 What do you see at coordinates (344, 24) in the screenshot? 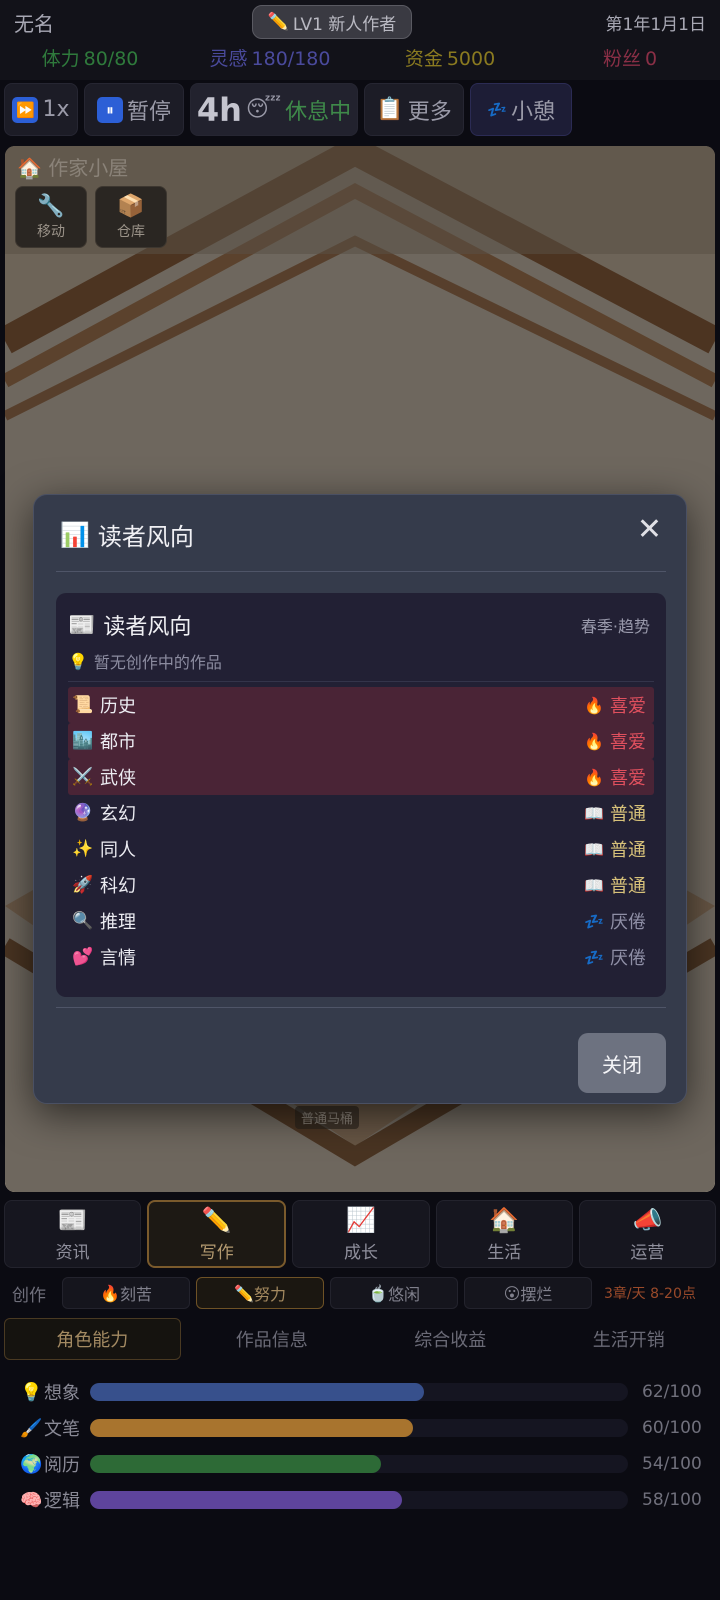
I see `level-text: LV1 新人作者` at bounding box center [344, 24].